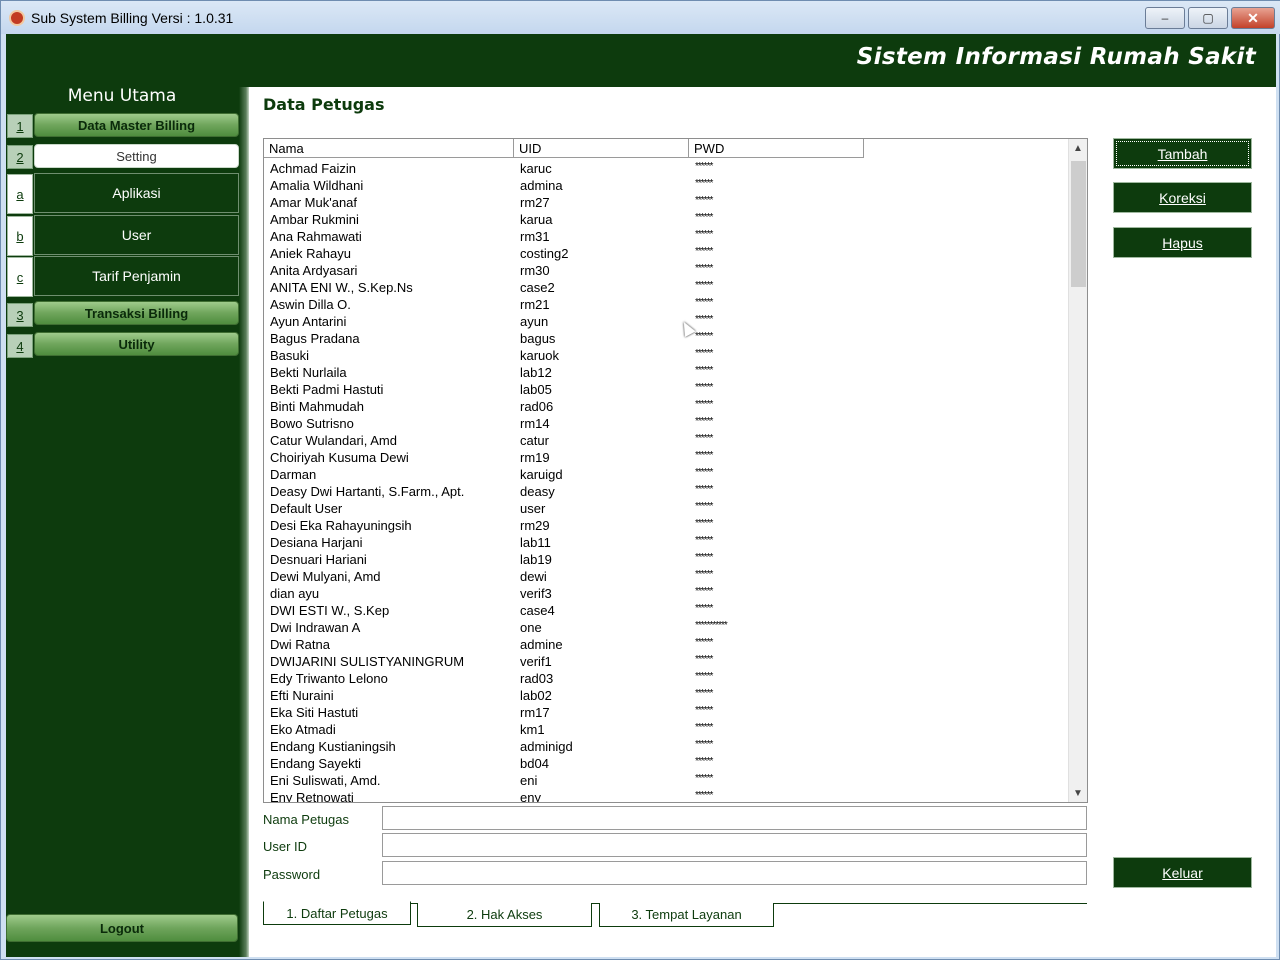  Describe the element at coordinates (136, 276) in the screenshot. I see `submenu-tarif-penjamin: Tarif Penjamin` at that location.